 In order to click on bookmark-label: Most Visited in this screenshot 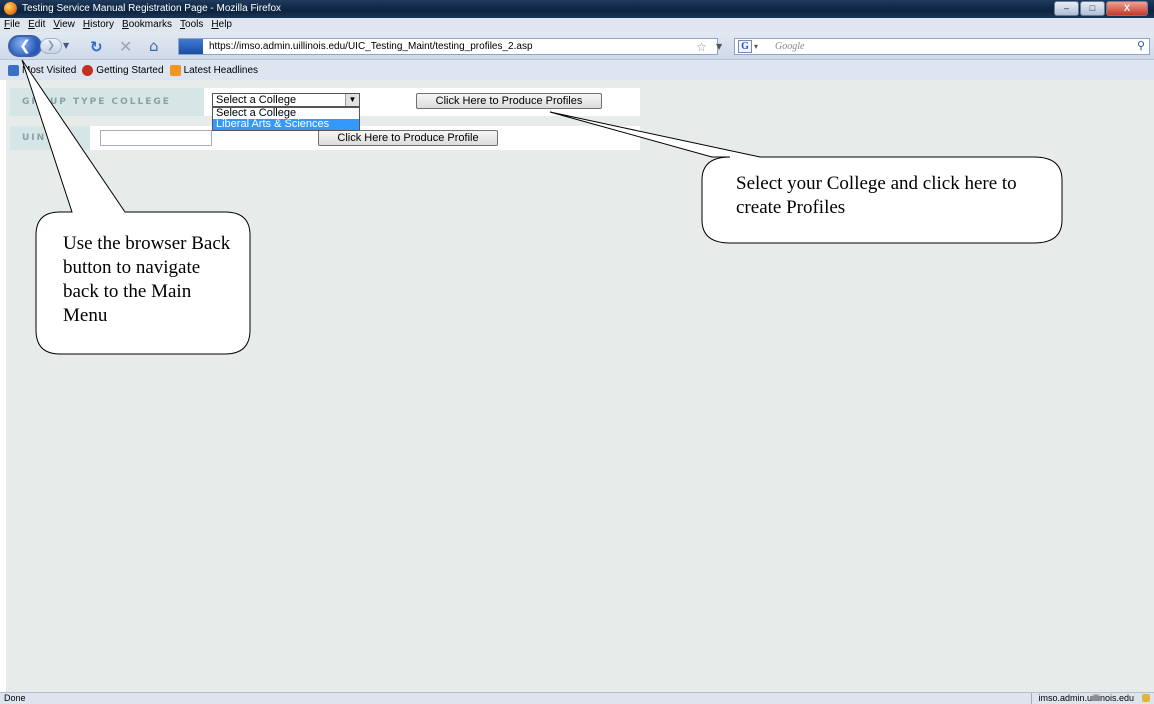, I will do `click(49, 70)`.